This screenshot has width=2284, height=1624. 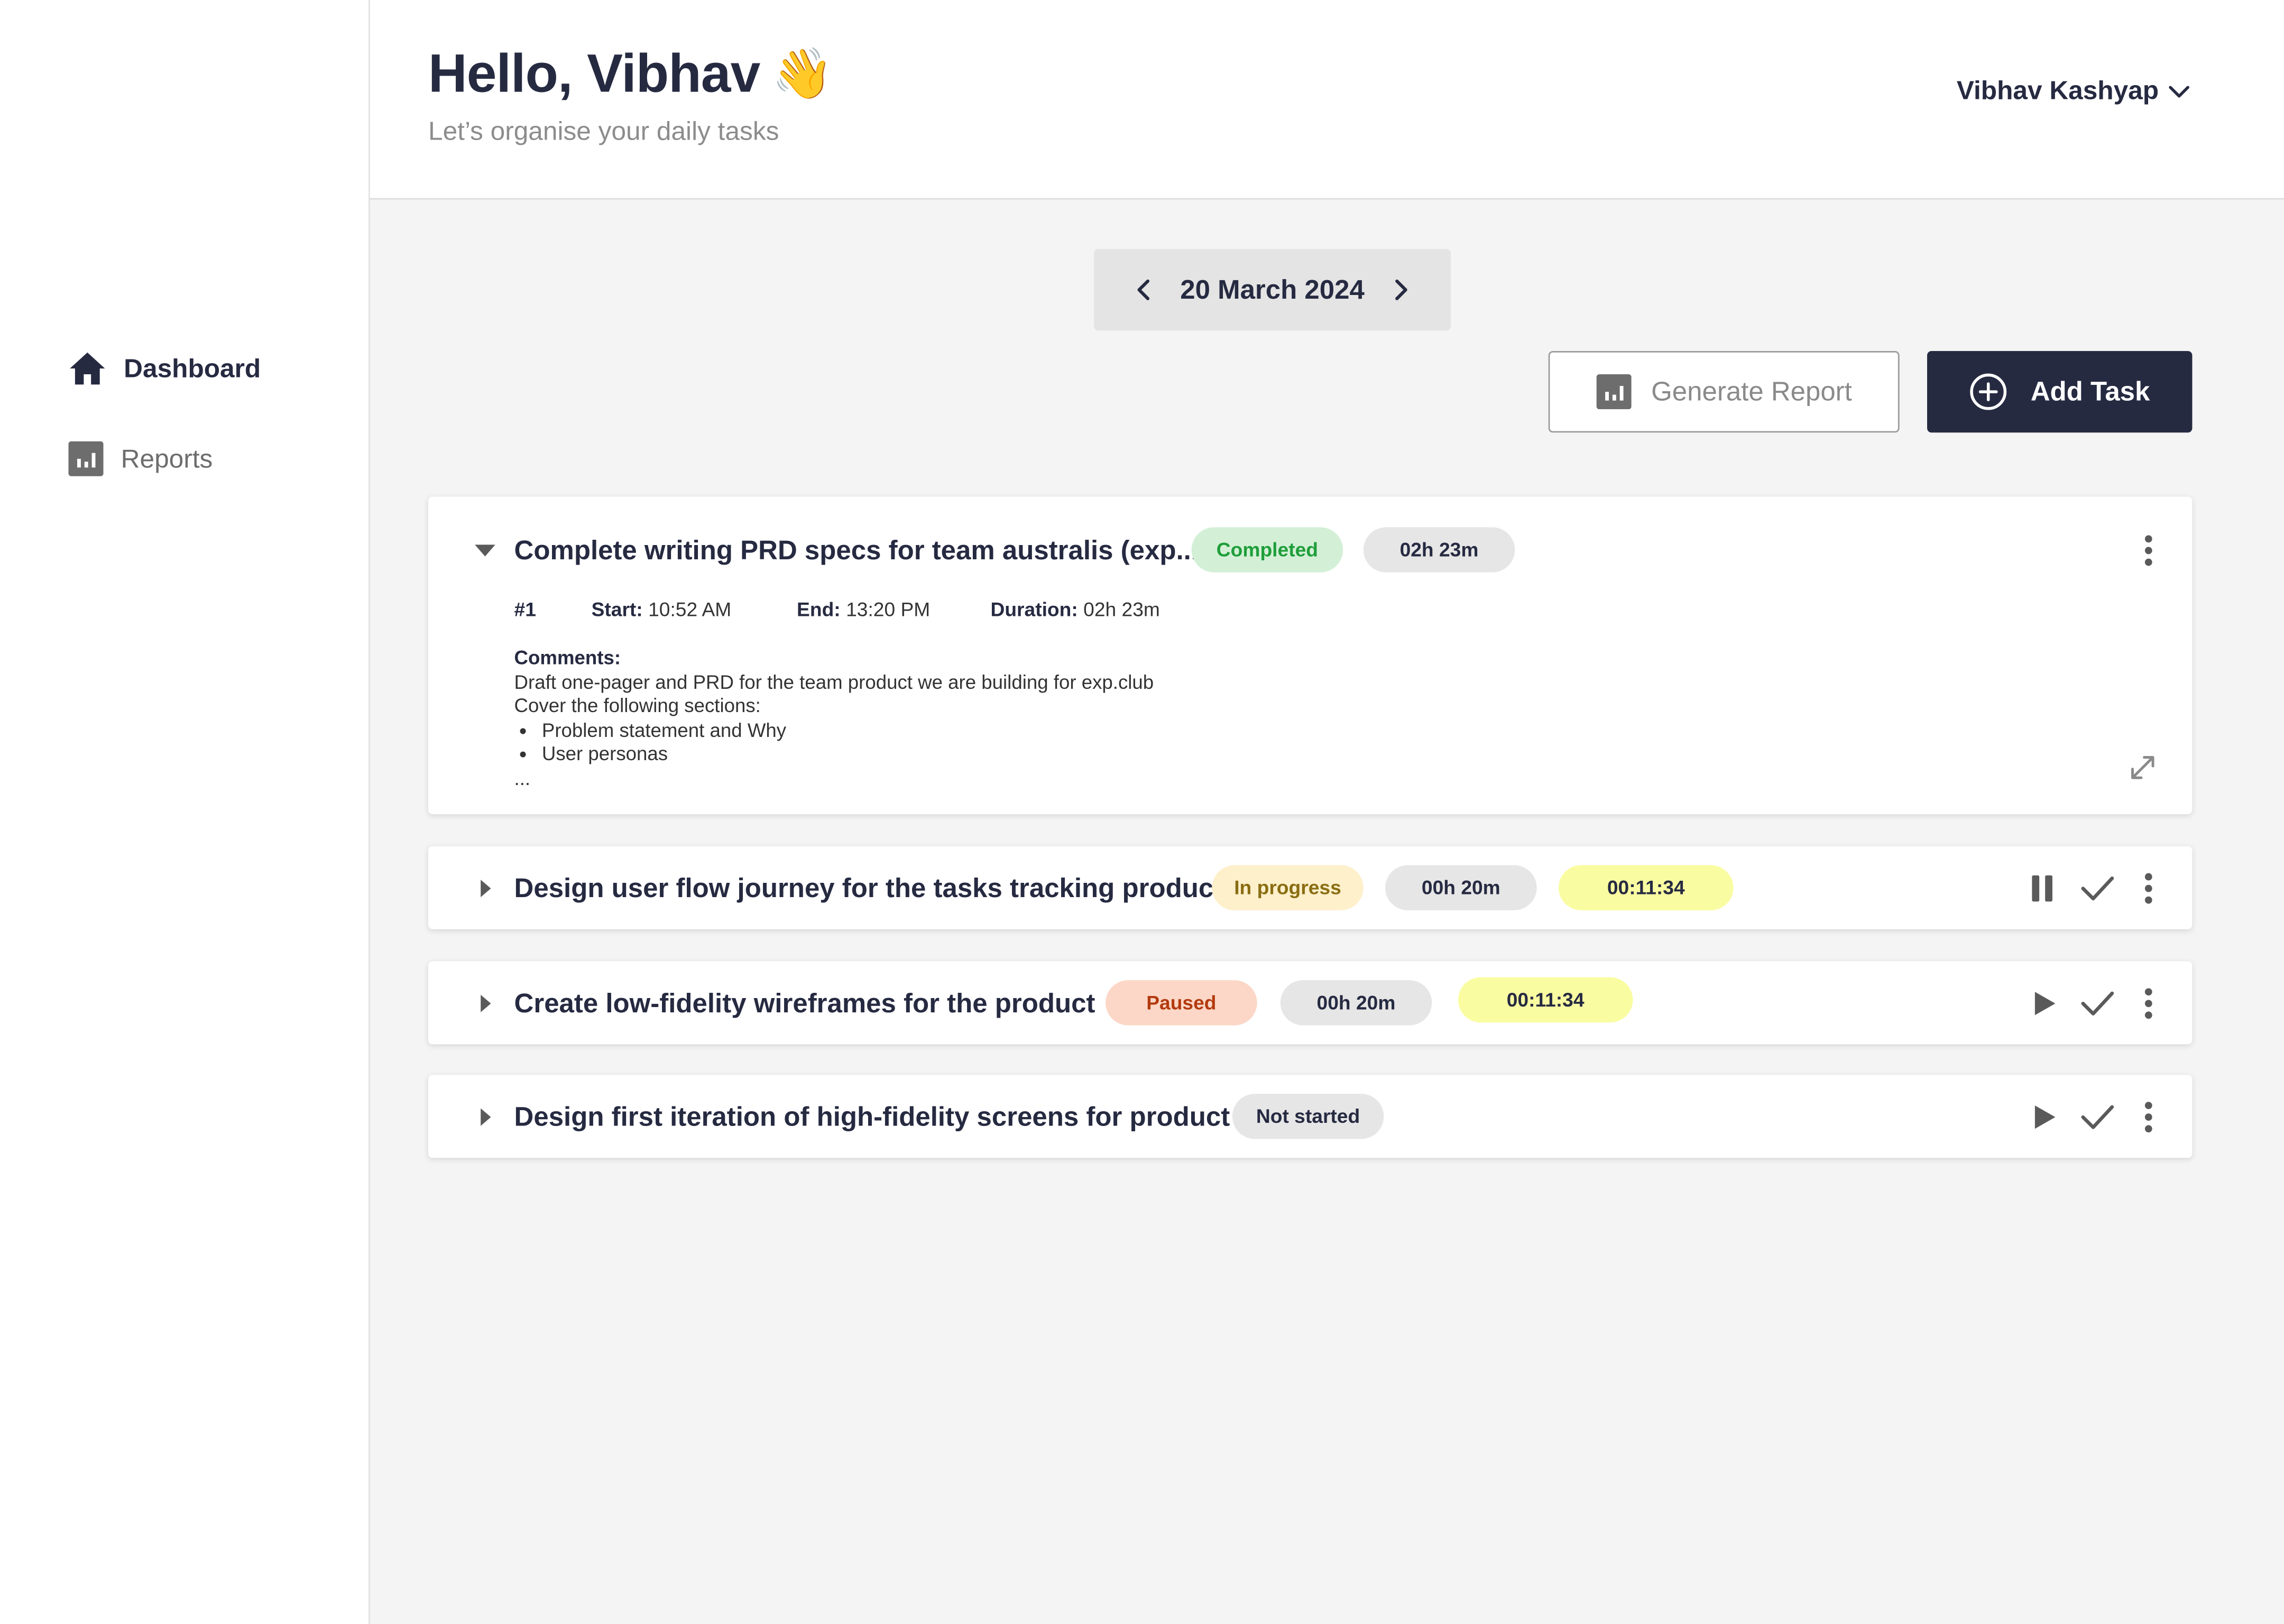 I want to click on chevron-right-icon, so click(x=1401, y=289).